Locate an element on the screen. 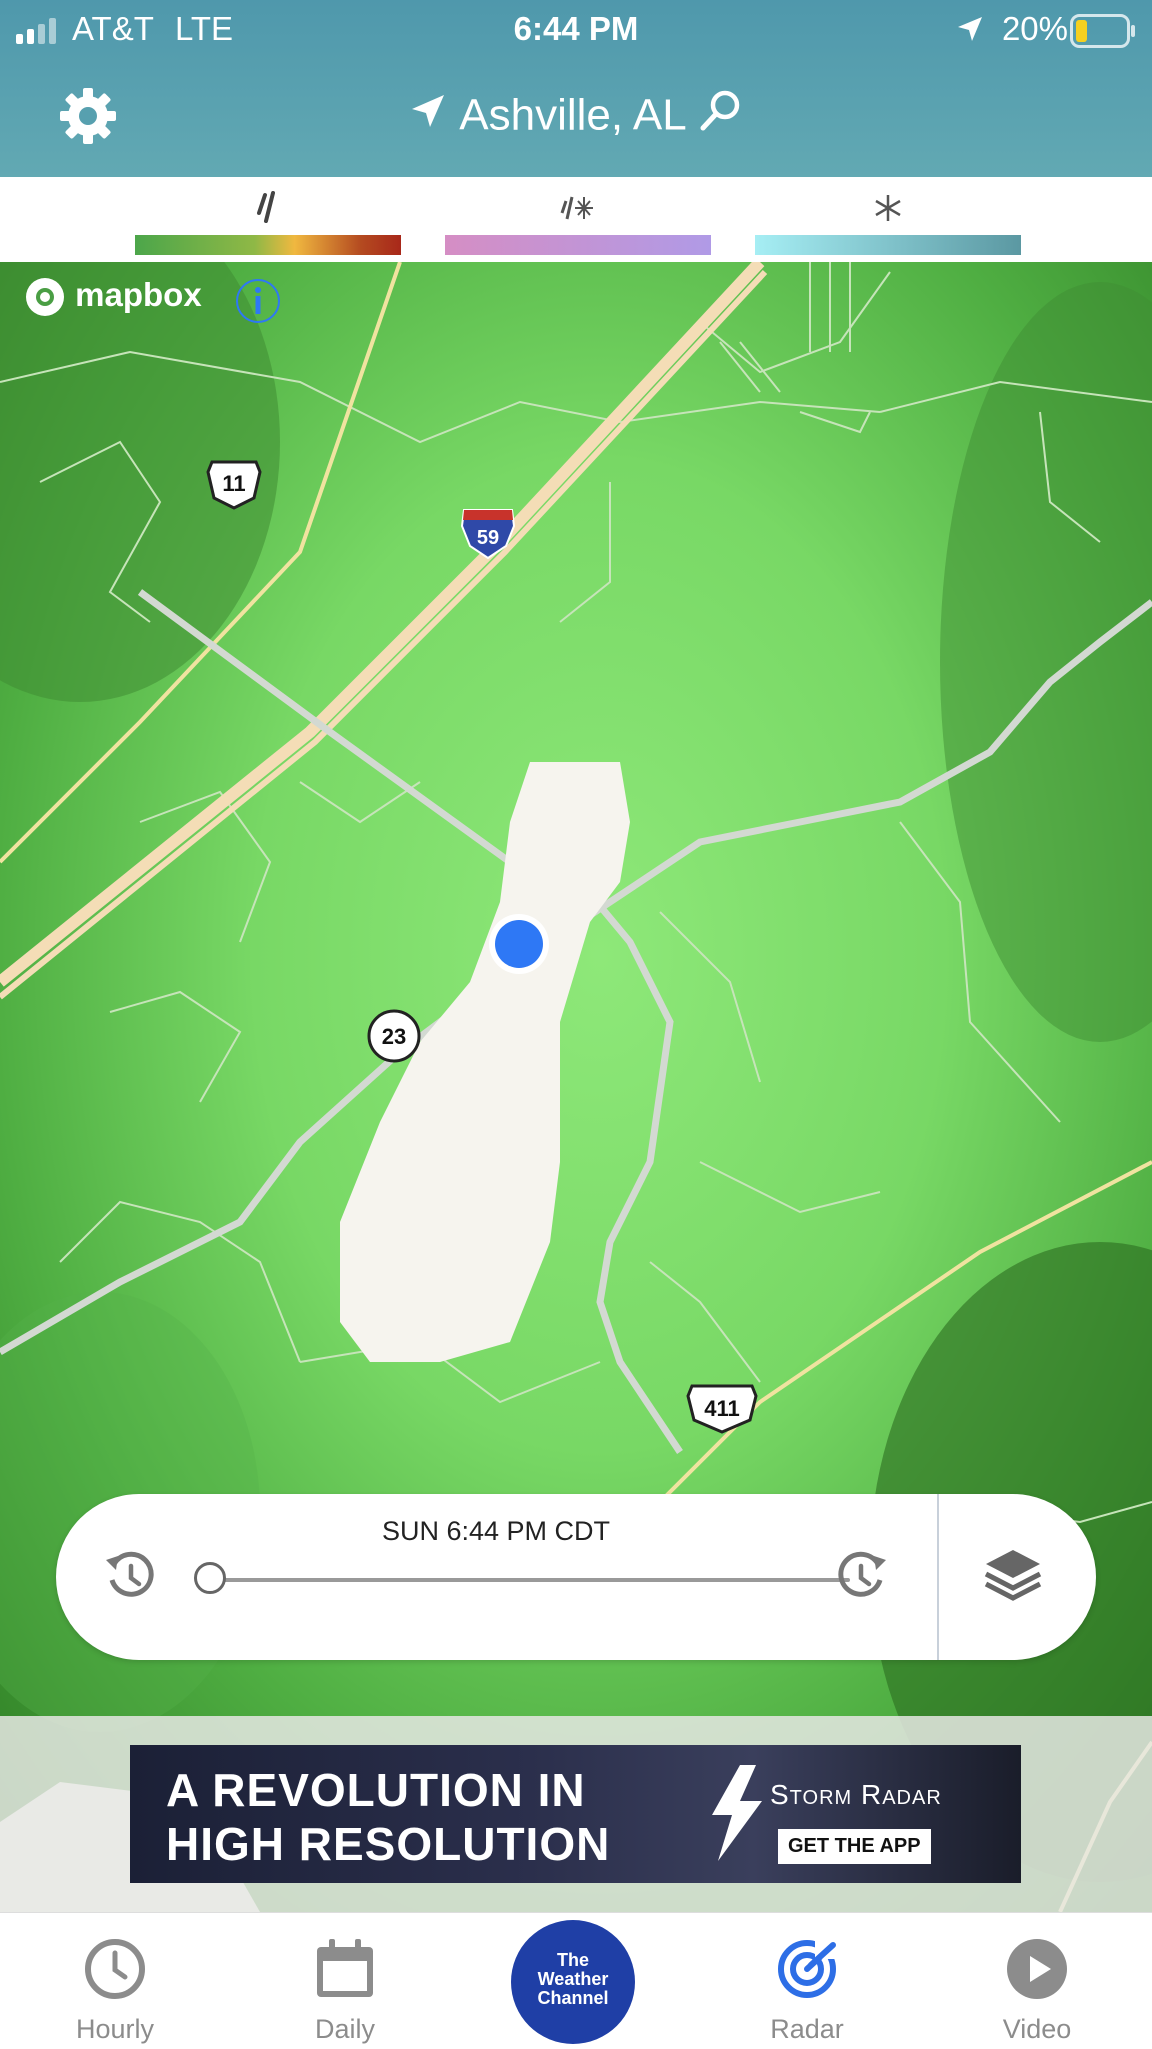 The image size is (1152, 2049). route-shield-sr-23: 23 is located at coordinates (394, 1038).